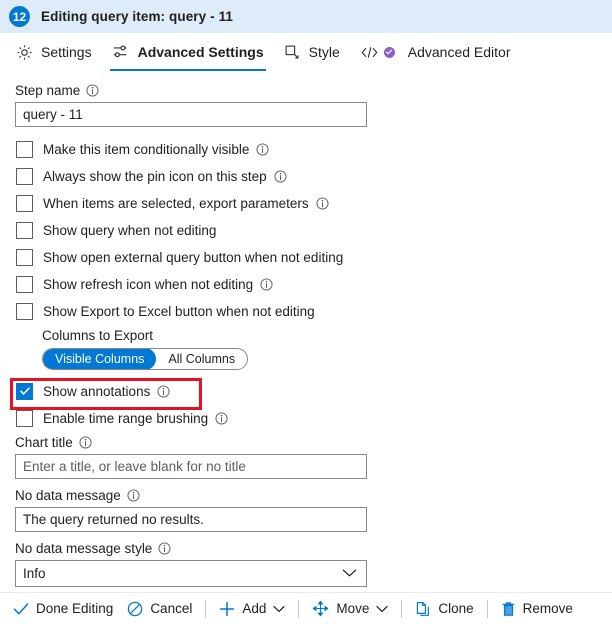 This screenshot has height=624, width=612. I want to click on step-name-label: Step name, so click(48, 90).